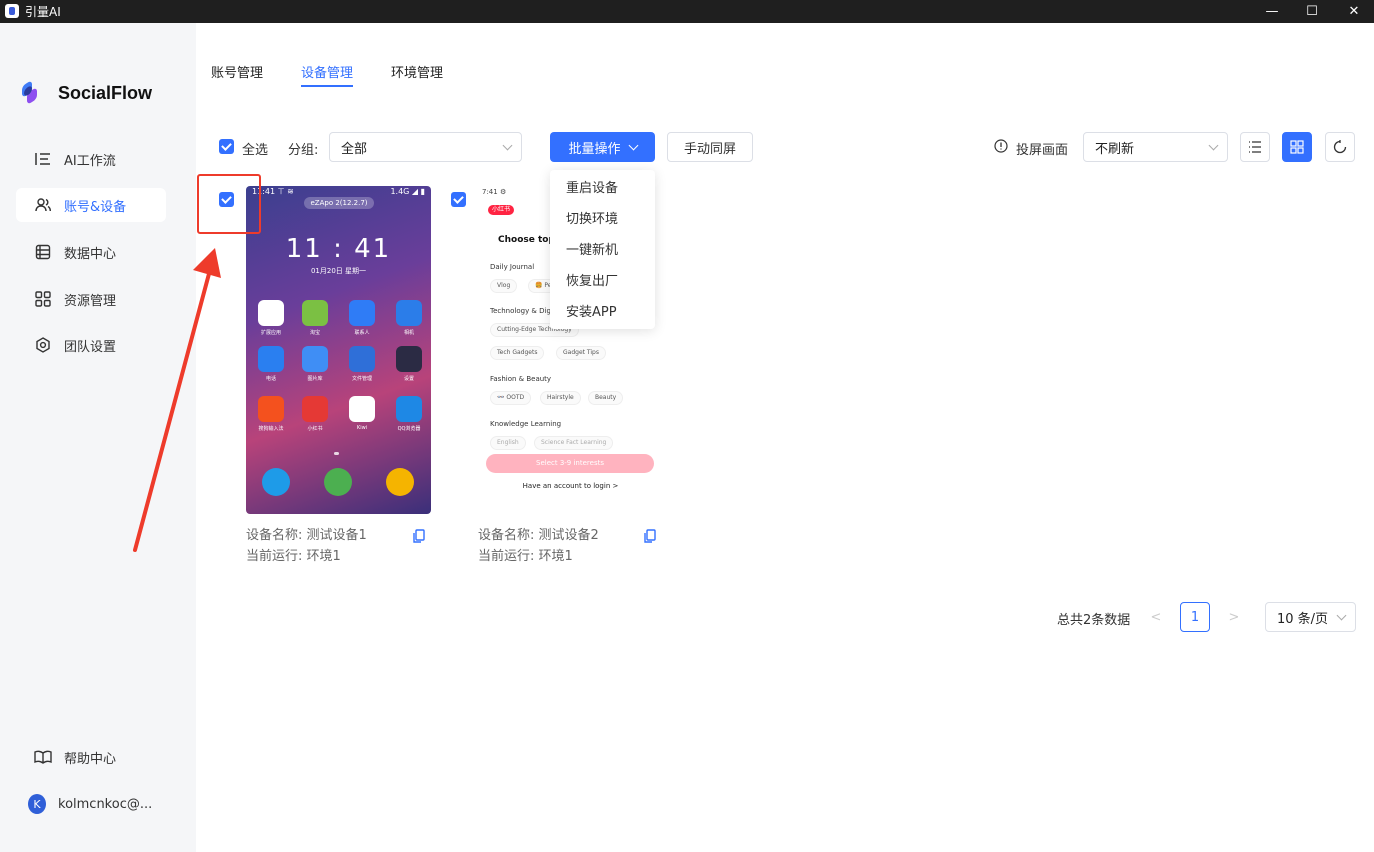 This screenshot has height=852, width=1374. Describe the element at coordinates (338, 249) in the screenshot. I see `phone-clock: 11 : 41` at that location.